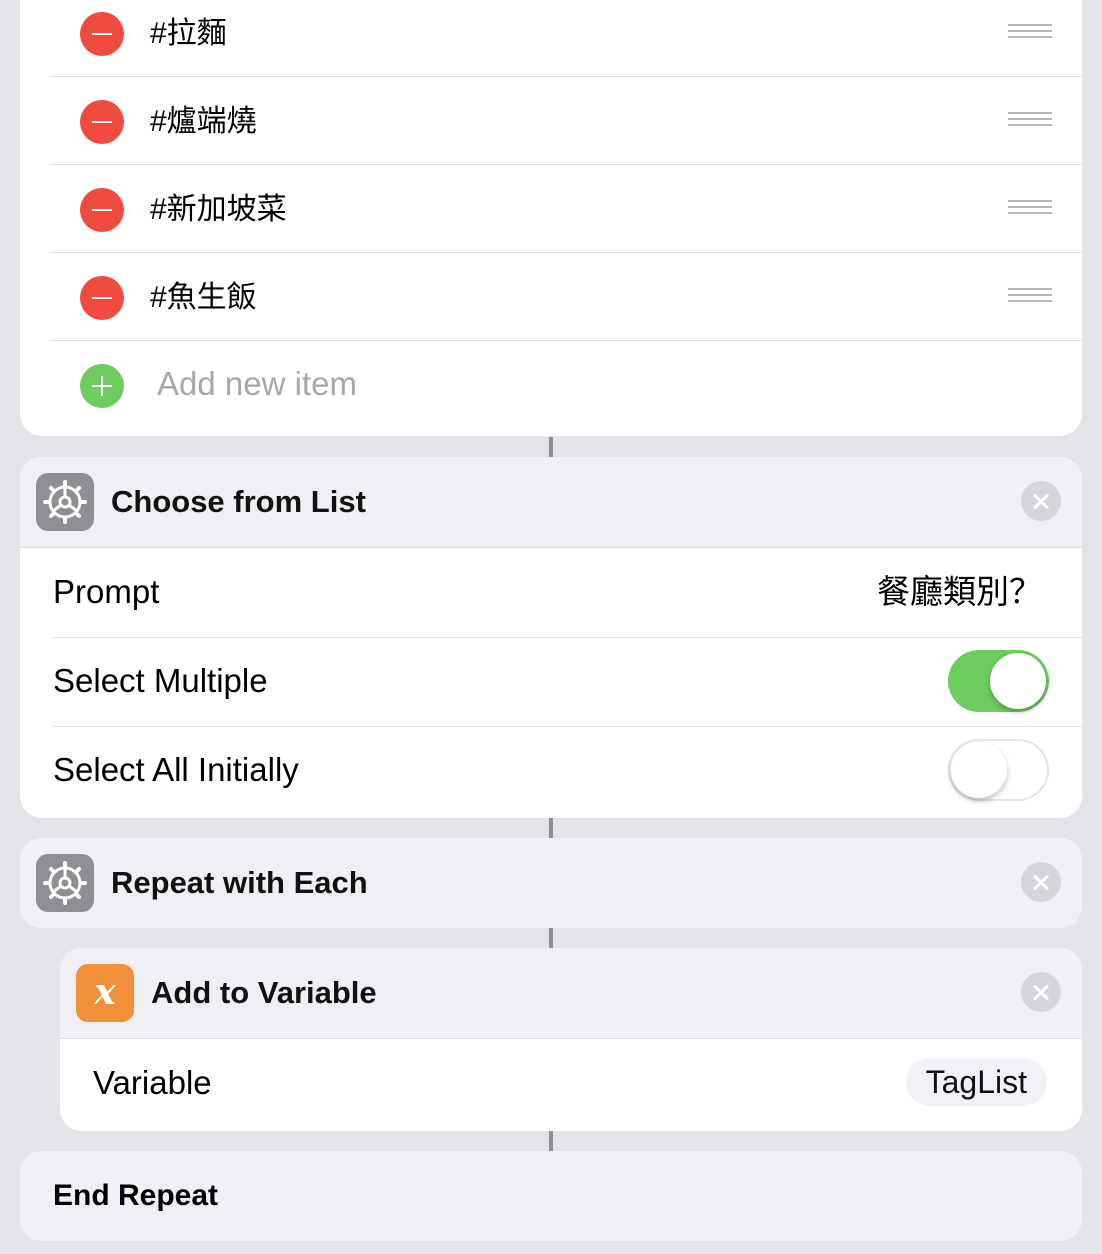 Image resolution: width=1102 pixels, height=1254 pixels. I want to click on variable-label: Variable, so click(152, 1082).